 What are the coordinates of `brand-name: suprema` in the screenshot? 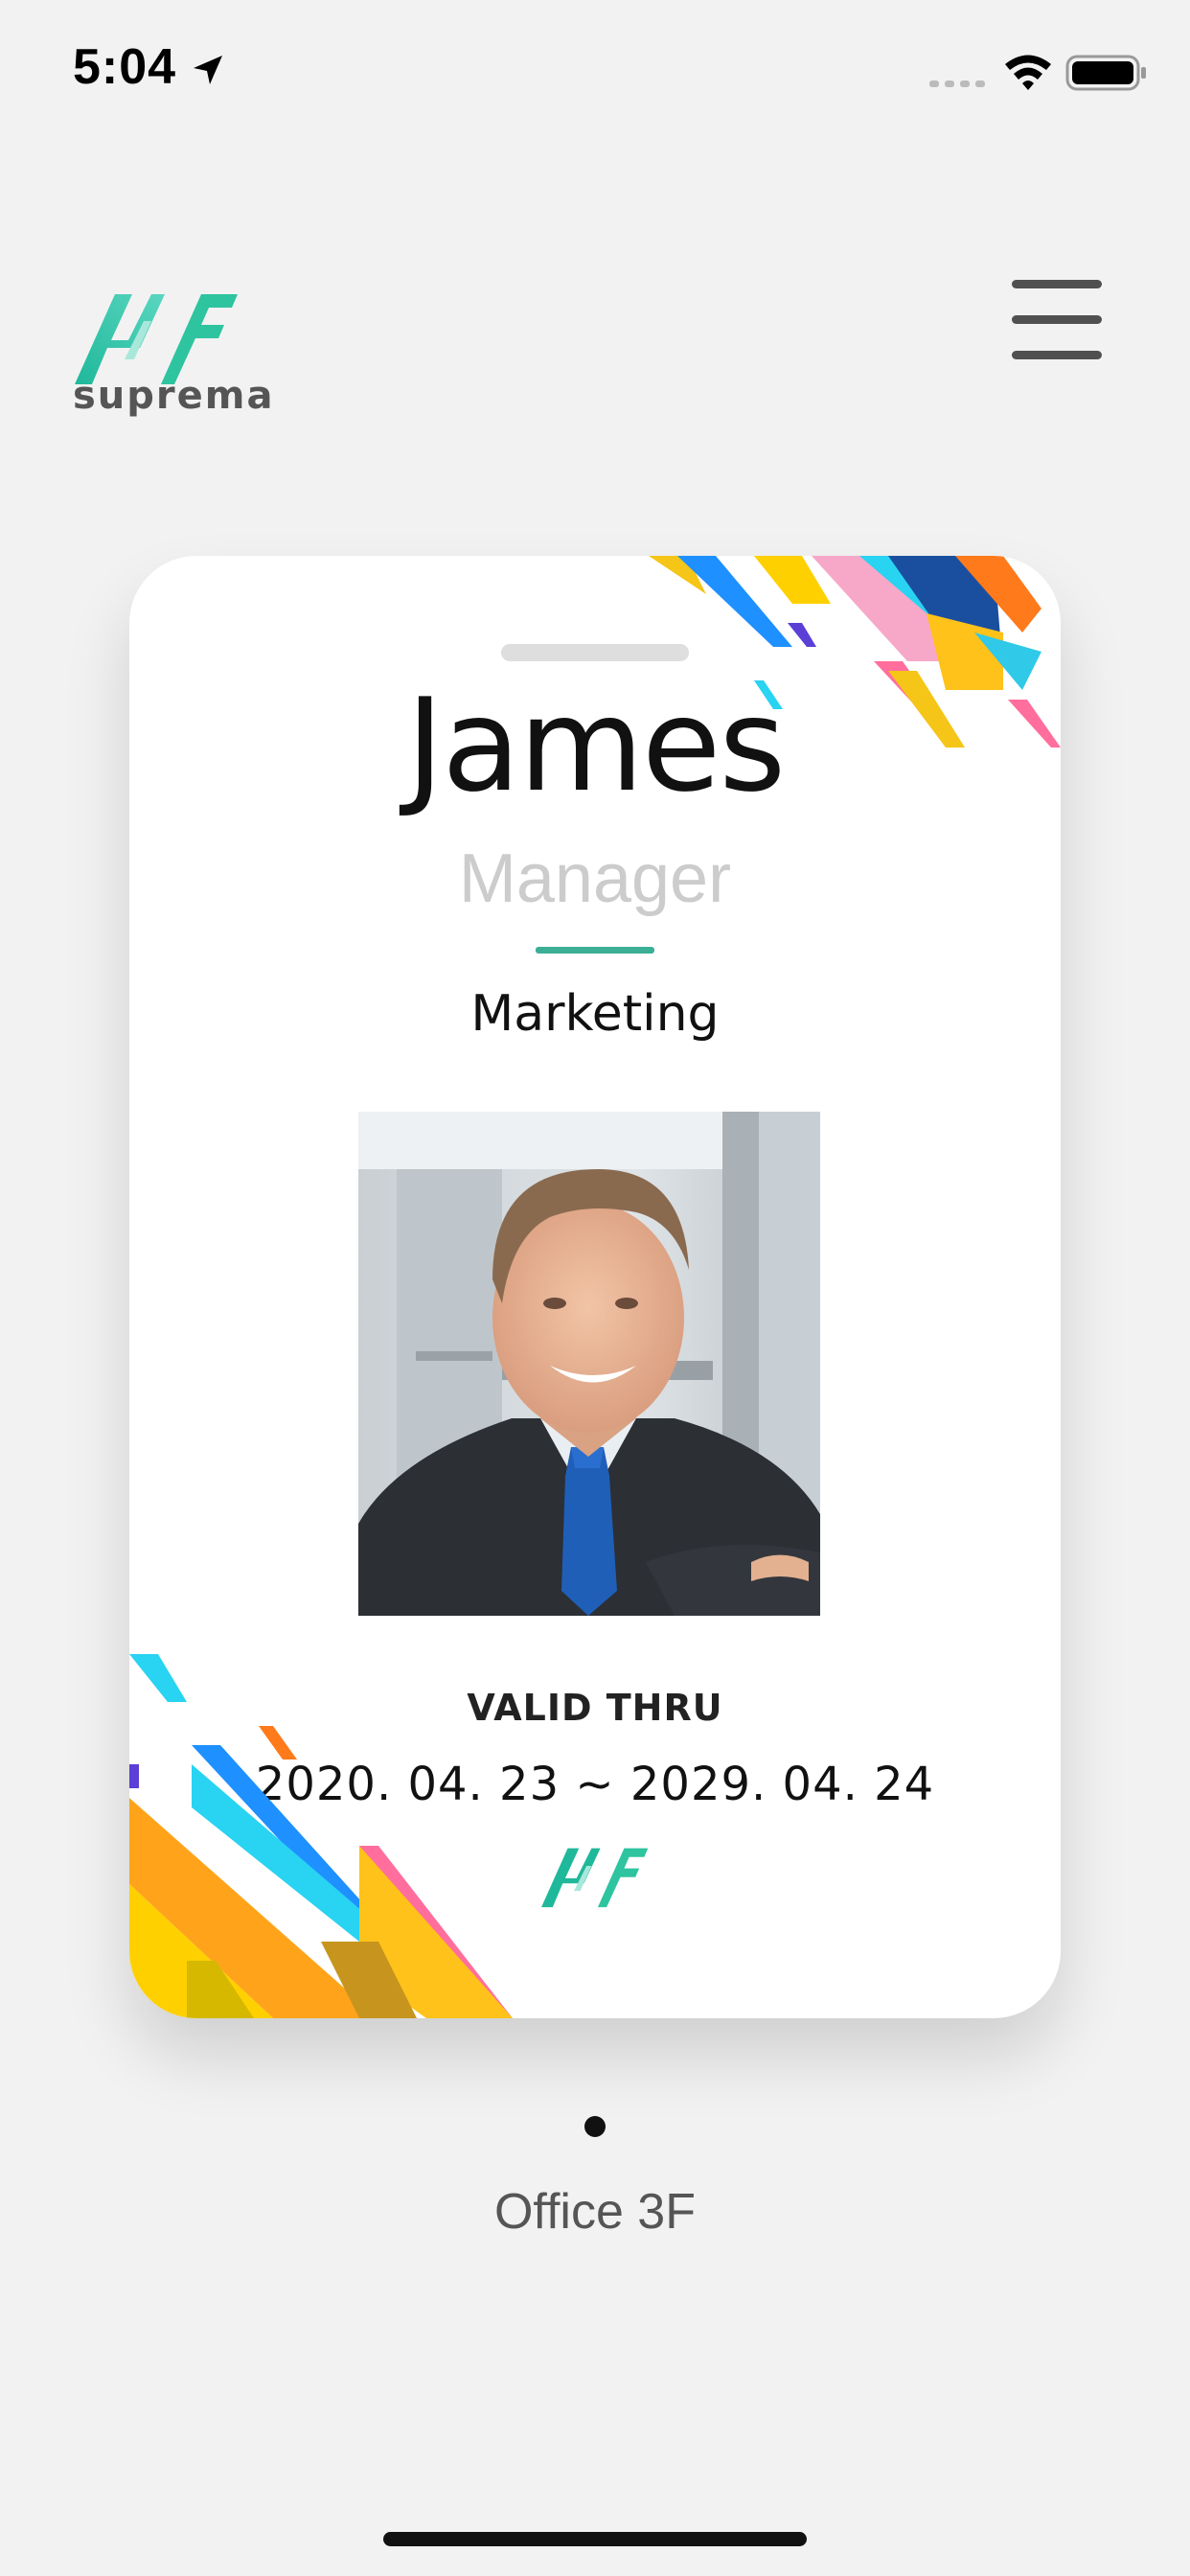 It's located at (174, 396).